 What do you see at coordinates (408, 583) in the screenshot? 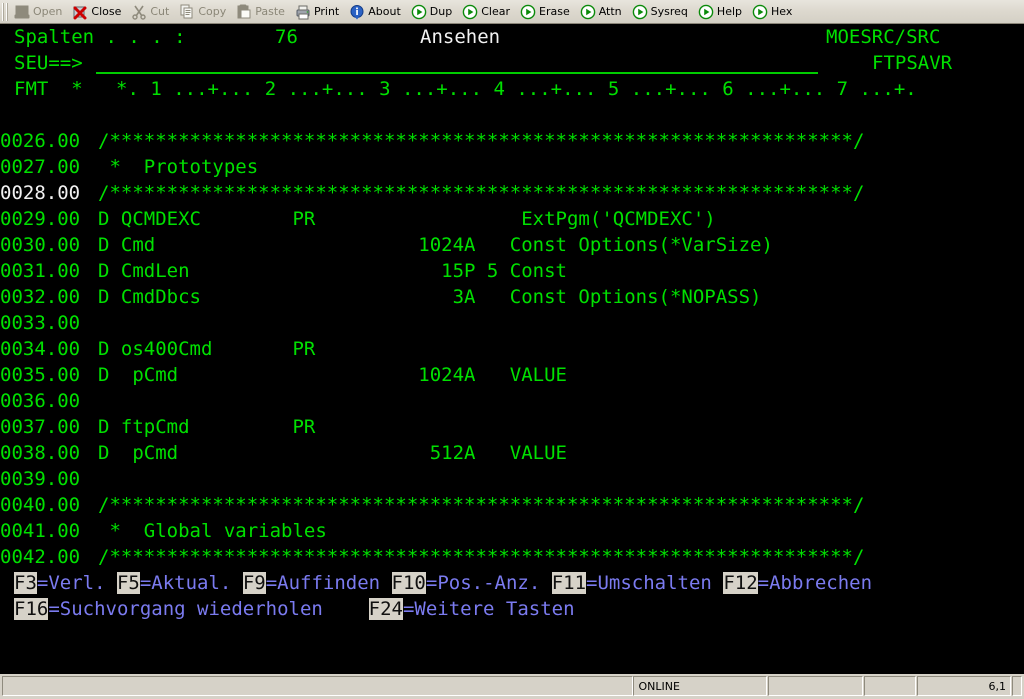
I see `function-key-f10: F10` at bounding box center [408, 583].